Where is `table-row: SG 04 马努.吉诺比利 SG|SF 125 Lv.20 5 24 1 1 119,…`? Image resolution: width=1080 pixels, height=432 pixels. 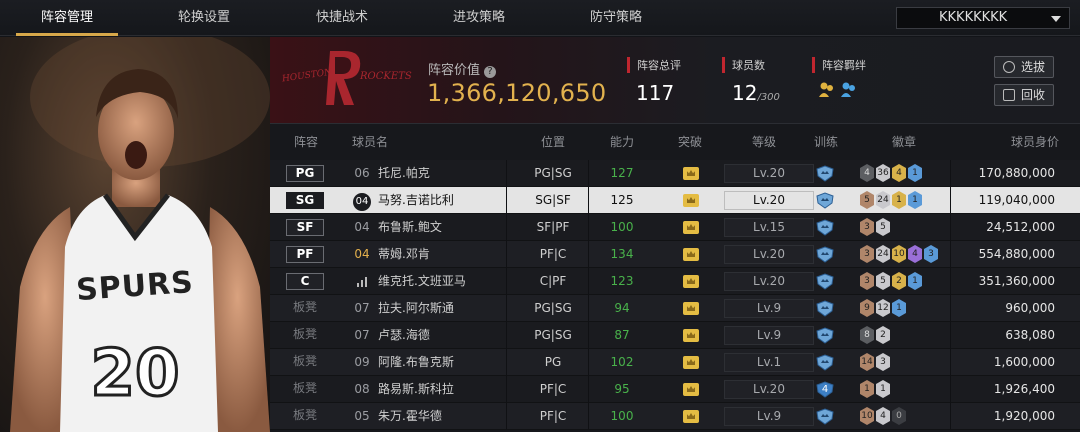
table-row: SG 04 马努.吉诺比利 SG|SF 125 Lv.20 5 24 1 1 119,… is located at coordinates (675, 200).